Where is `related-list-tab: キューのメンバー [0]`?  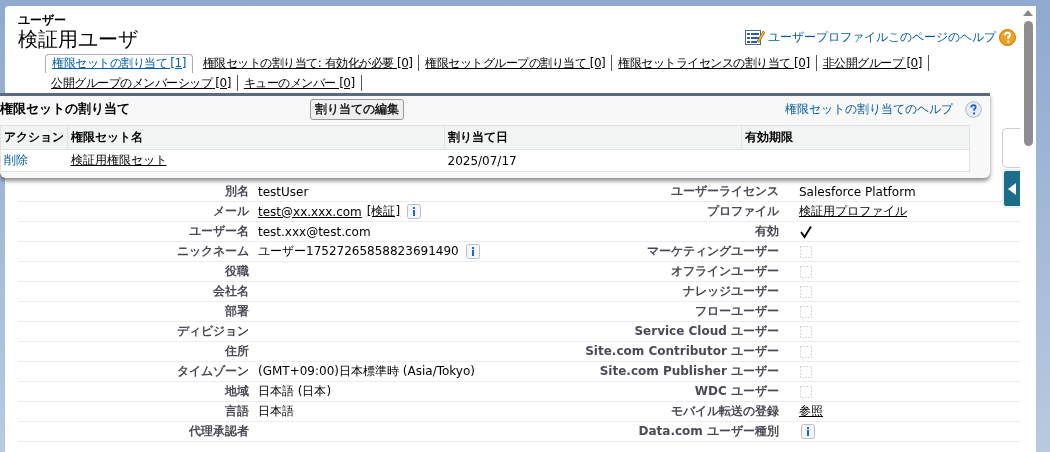 related-list-tab: キューのメンバー [0] is located at coordinates (299, 83).